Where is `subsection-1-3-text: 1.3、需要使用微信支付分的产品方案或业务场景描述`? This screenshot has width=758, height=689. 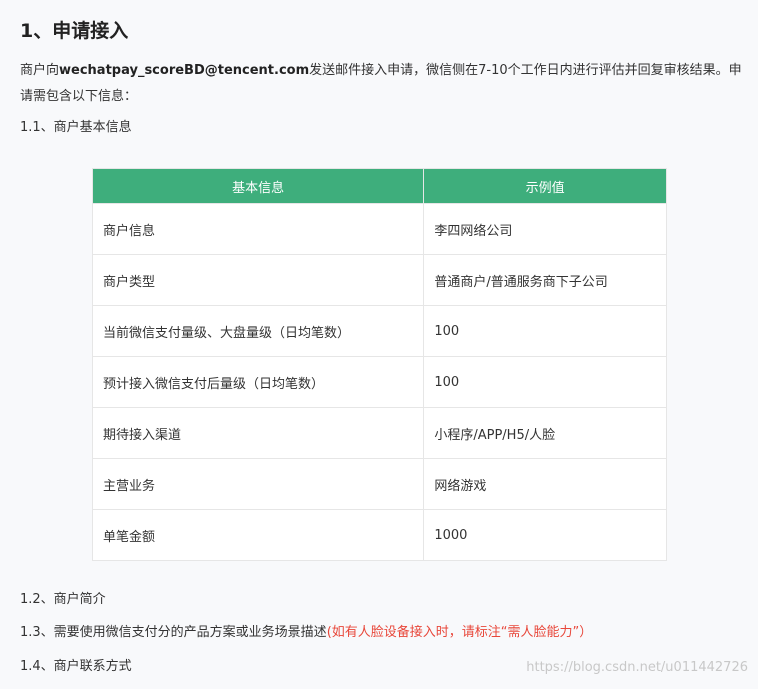 subsection-1-3-text: 1.3、需要使用微信支付分的产品方案或业务场景描述 is located at coordinates (173, 632).